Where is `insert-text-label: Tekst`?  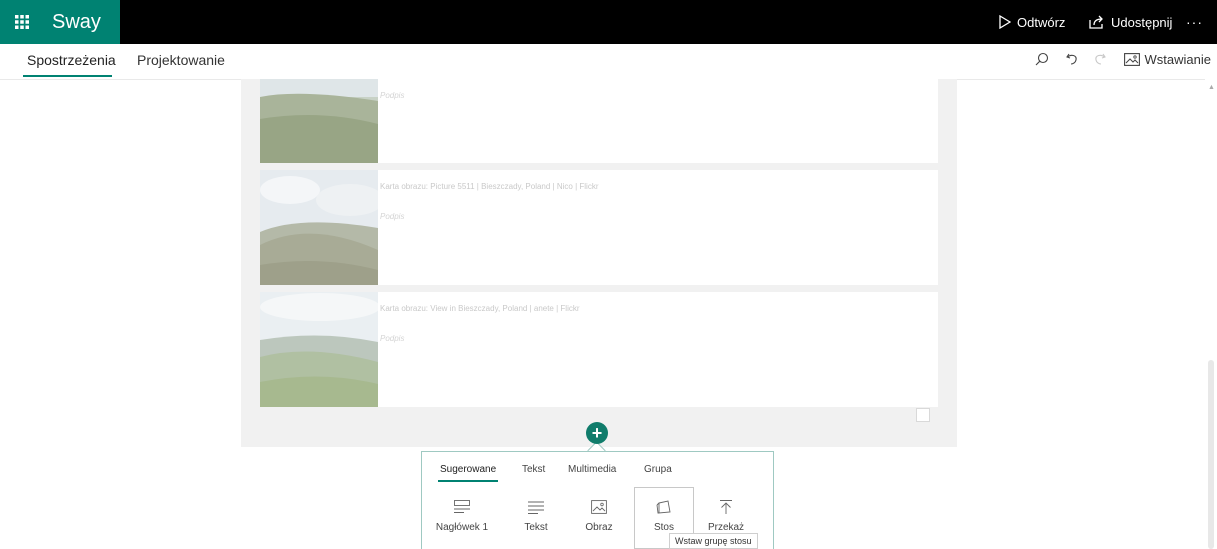
insert-text-label: Tekst is located at coordinates (536, 527).